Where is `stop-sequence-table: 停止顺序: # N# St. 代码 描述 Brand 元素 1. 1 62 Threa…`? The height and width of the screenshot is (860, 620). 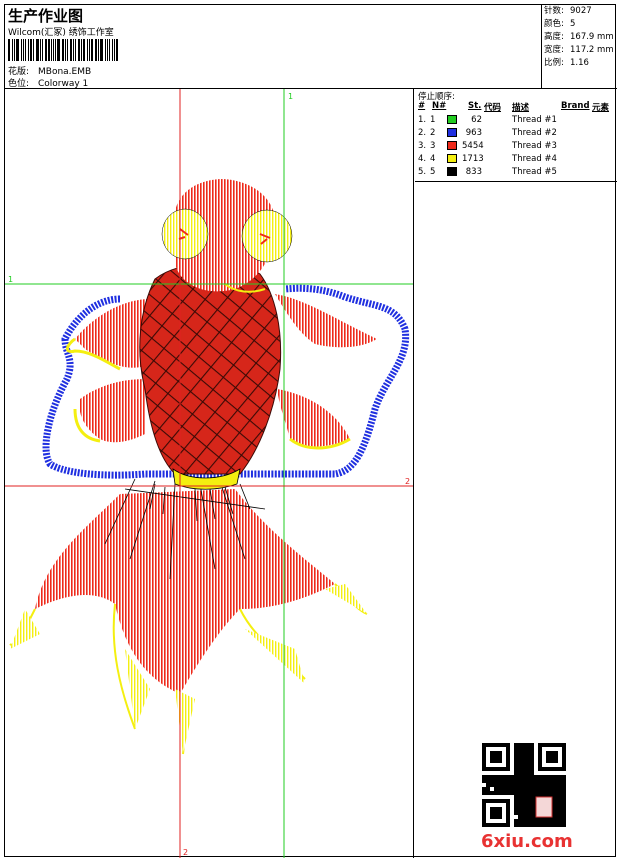
stop-sequence-table: 停止顺序: # N# St. 代码 描述 Brand 元素 1. 1 62 Threa… is located at coordinates (516, 135).